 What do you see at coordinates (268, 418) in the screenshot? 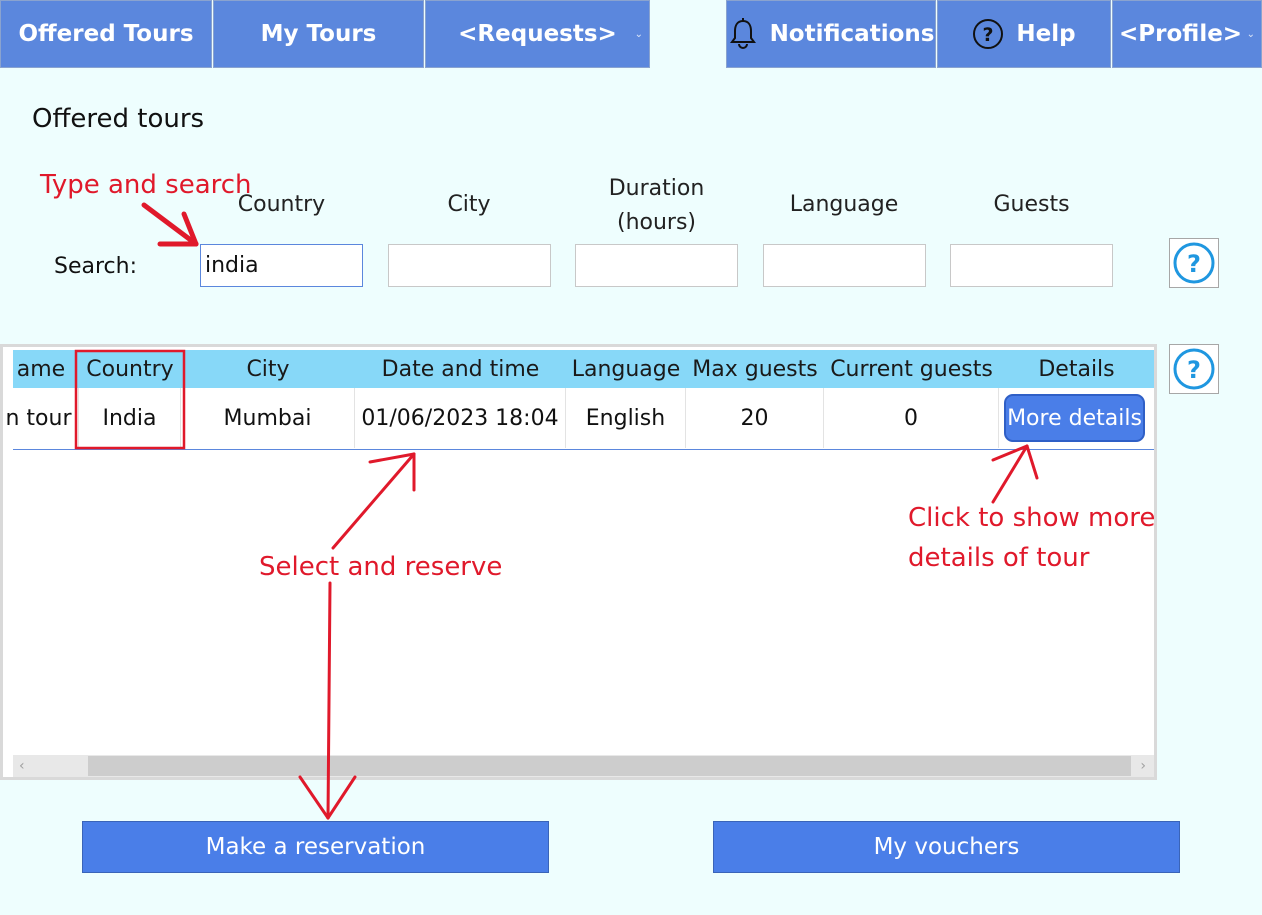
I see `cell-city: Mumbai` at bounding box center [268, 418].